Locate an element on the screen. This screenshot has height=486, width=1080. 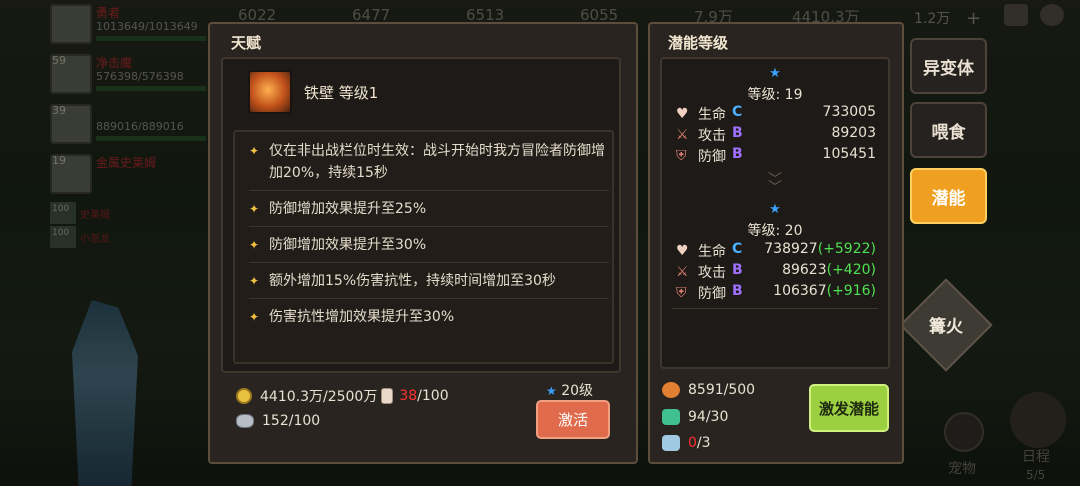
iron-wall-icon is located at coordinates (270, 92).